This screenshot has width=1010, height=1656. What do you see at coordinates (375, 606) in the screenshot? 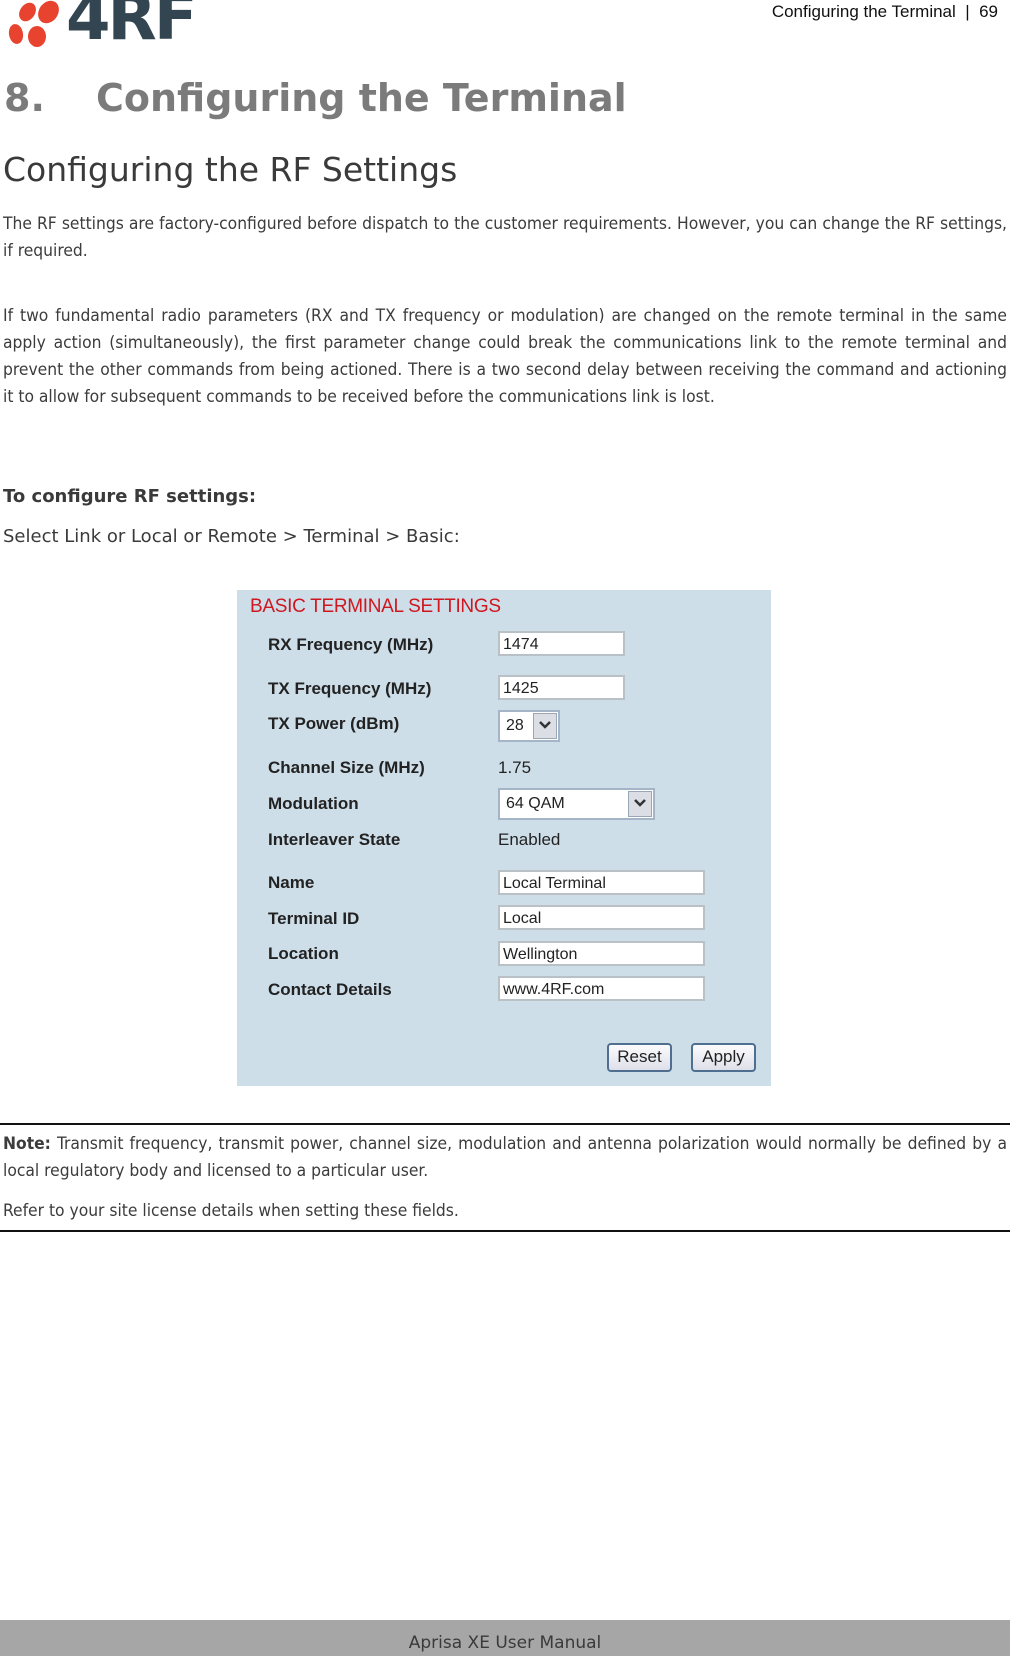
I see `panel-title: BASIC TERMINAL SETTINGS` at bounding box center [375, 606].